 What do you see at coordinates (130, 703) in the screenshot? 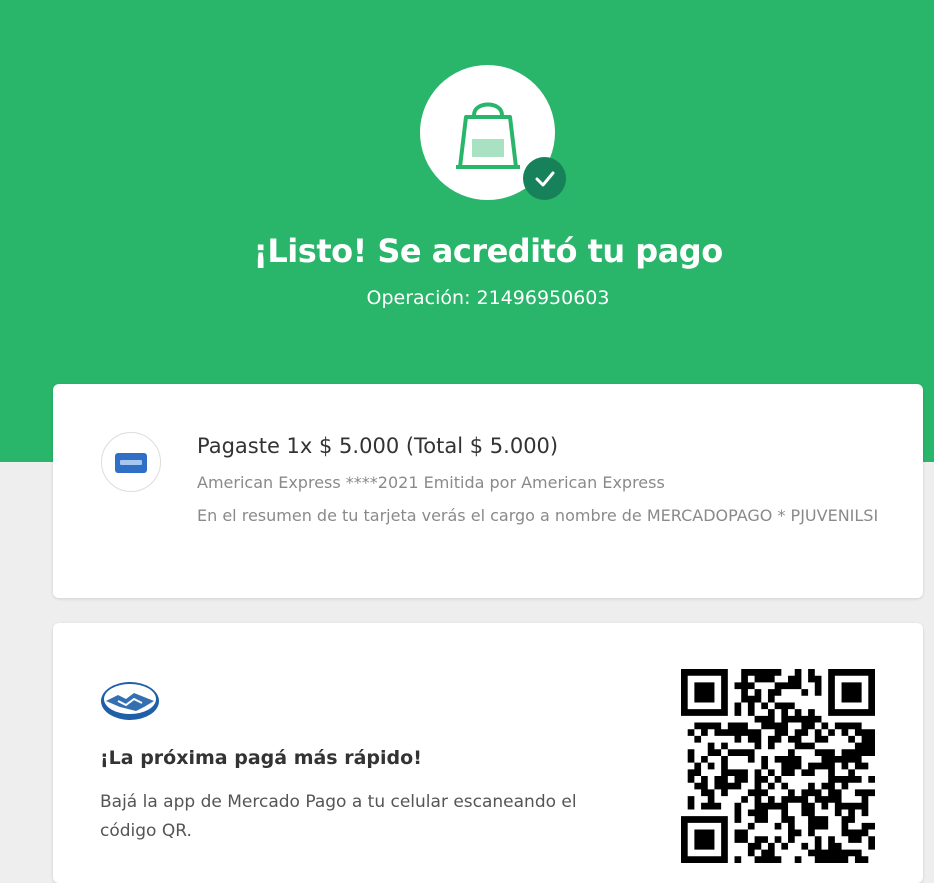
I see `mercado-pago-handshake-icon` at bounding box center [130, 703].